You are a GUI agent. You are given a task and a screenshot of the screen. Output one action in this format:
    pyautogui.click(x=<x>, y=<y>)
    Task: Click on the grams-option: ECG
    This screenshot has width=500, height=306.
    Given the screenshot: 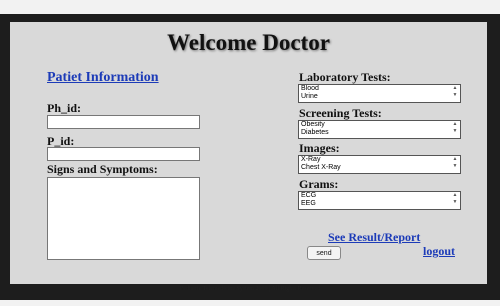 What is the action you would take?
    pyautogui.click(x=379, y=196)
    